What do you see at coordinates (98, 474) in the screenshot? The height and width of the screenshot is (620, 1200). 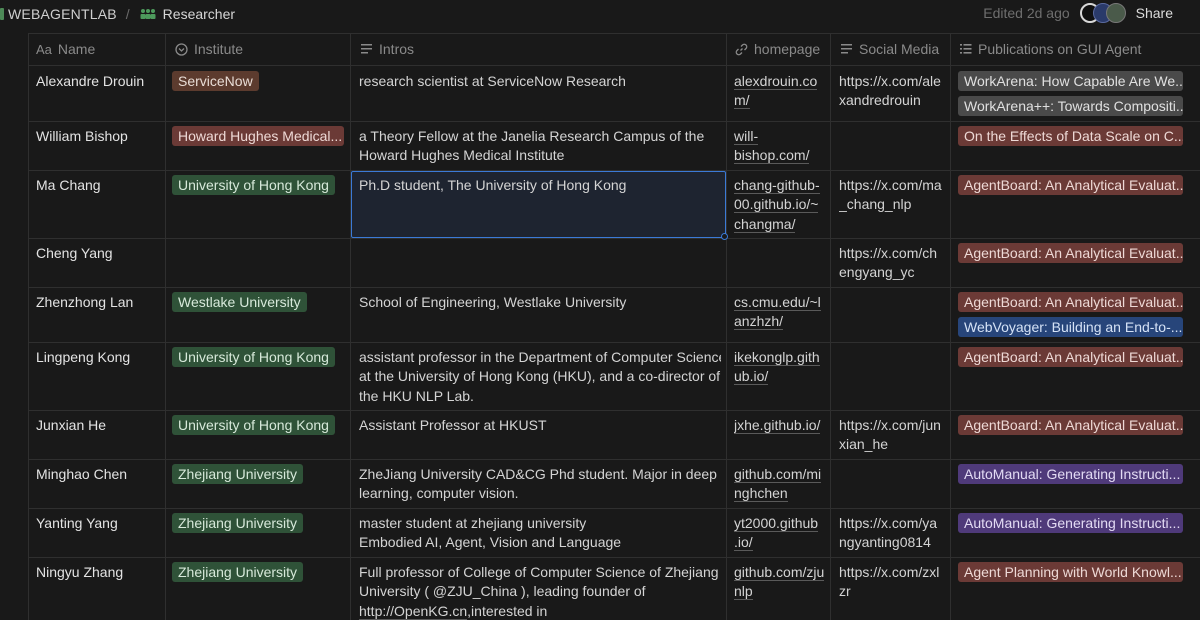 I see `researcher-name: Minghao Chen` at bounding box center [98, 474].